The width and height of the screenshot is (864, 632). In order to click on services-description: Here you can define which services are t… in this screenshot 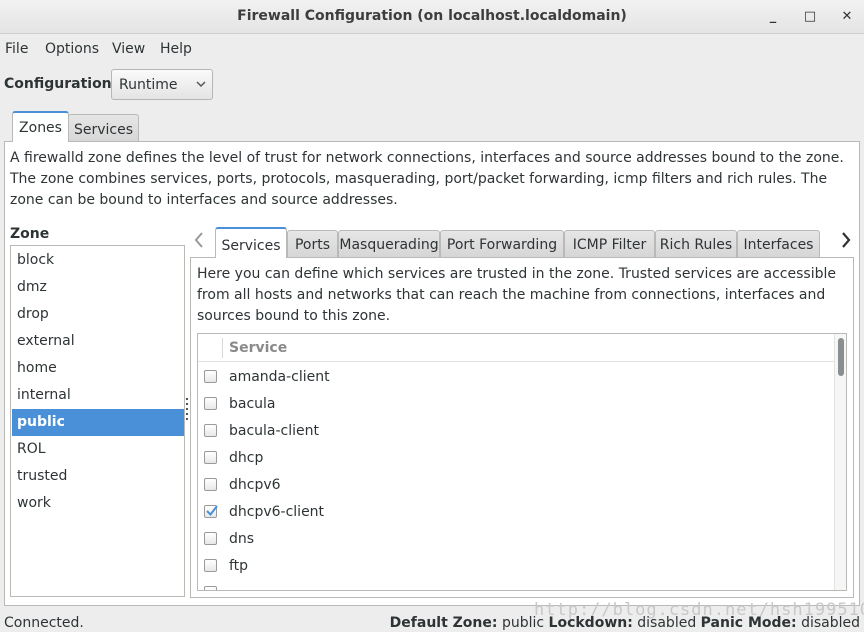, I will do `click(516, 295)`.